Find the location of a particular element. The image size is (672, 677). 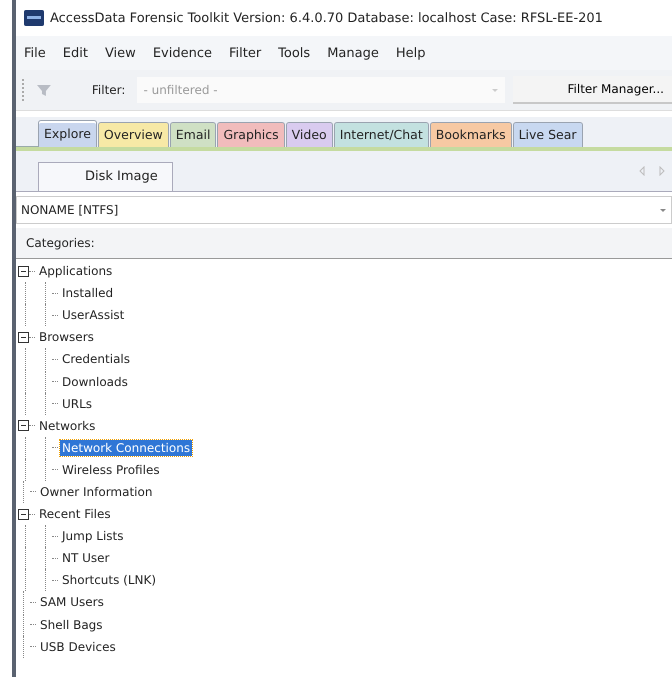

menu-item: View is located at coordinates (120, 53).